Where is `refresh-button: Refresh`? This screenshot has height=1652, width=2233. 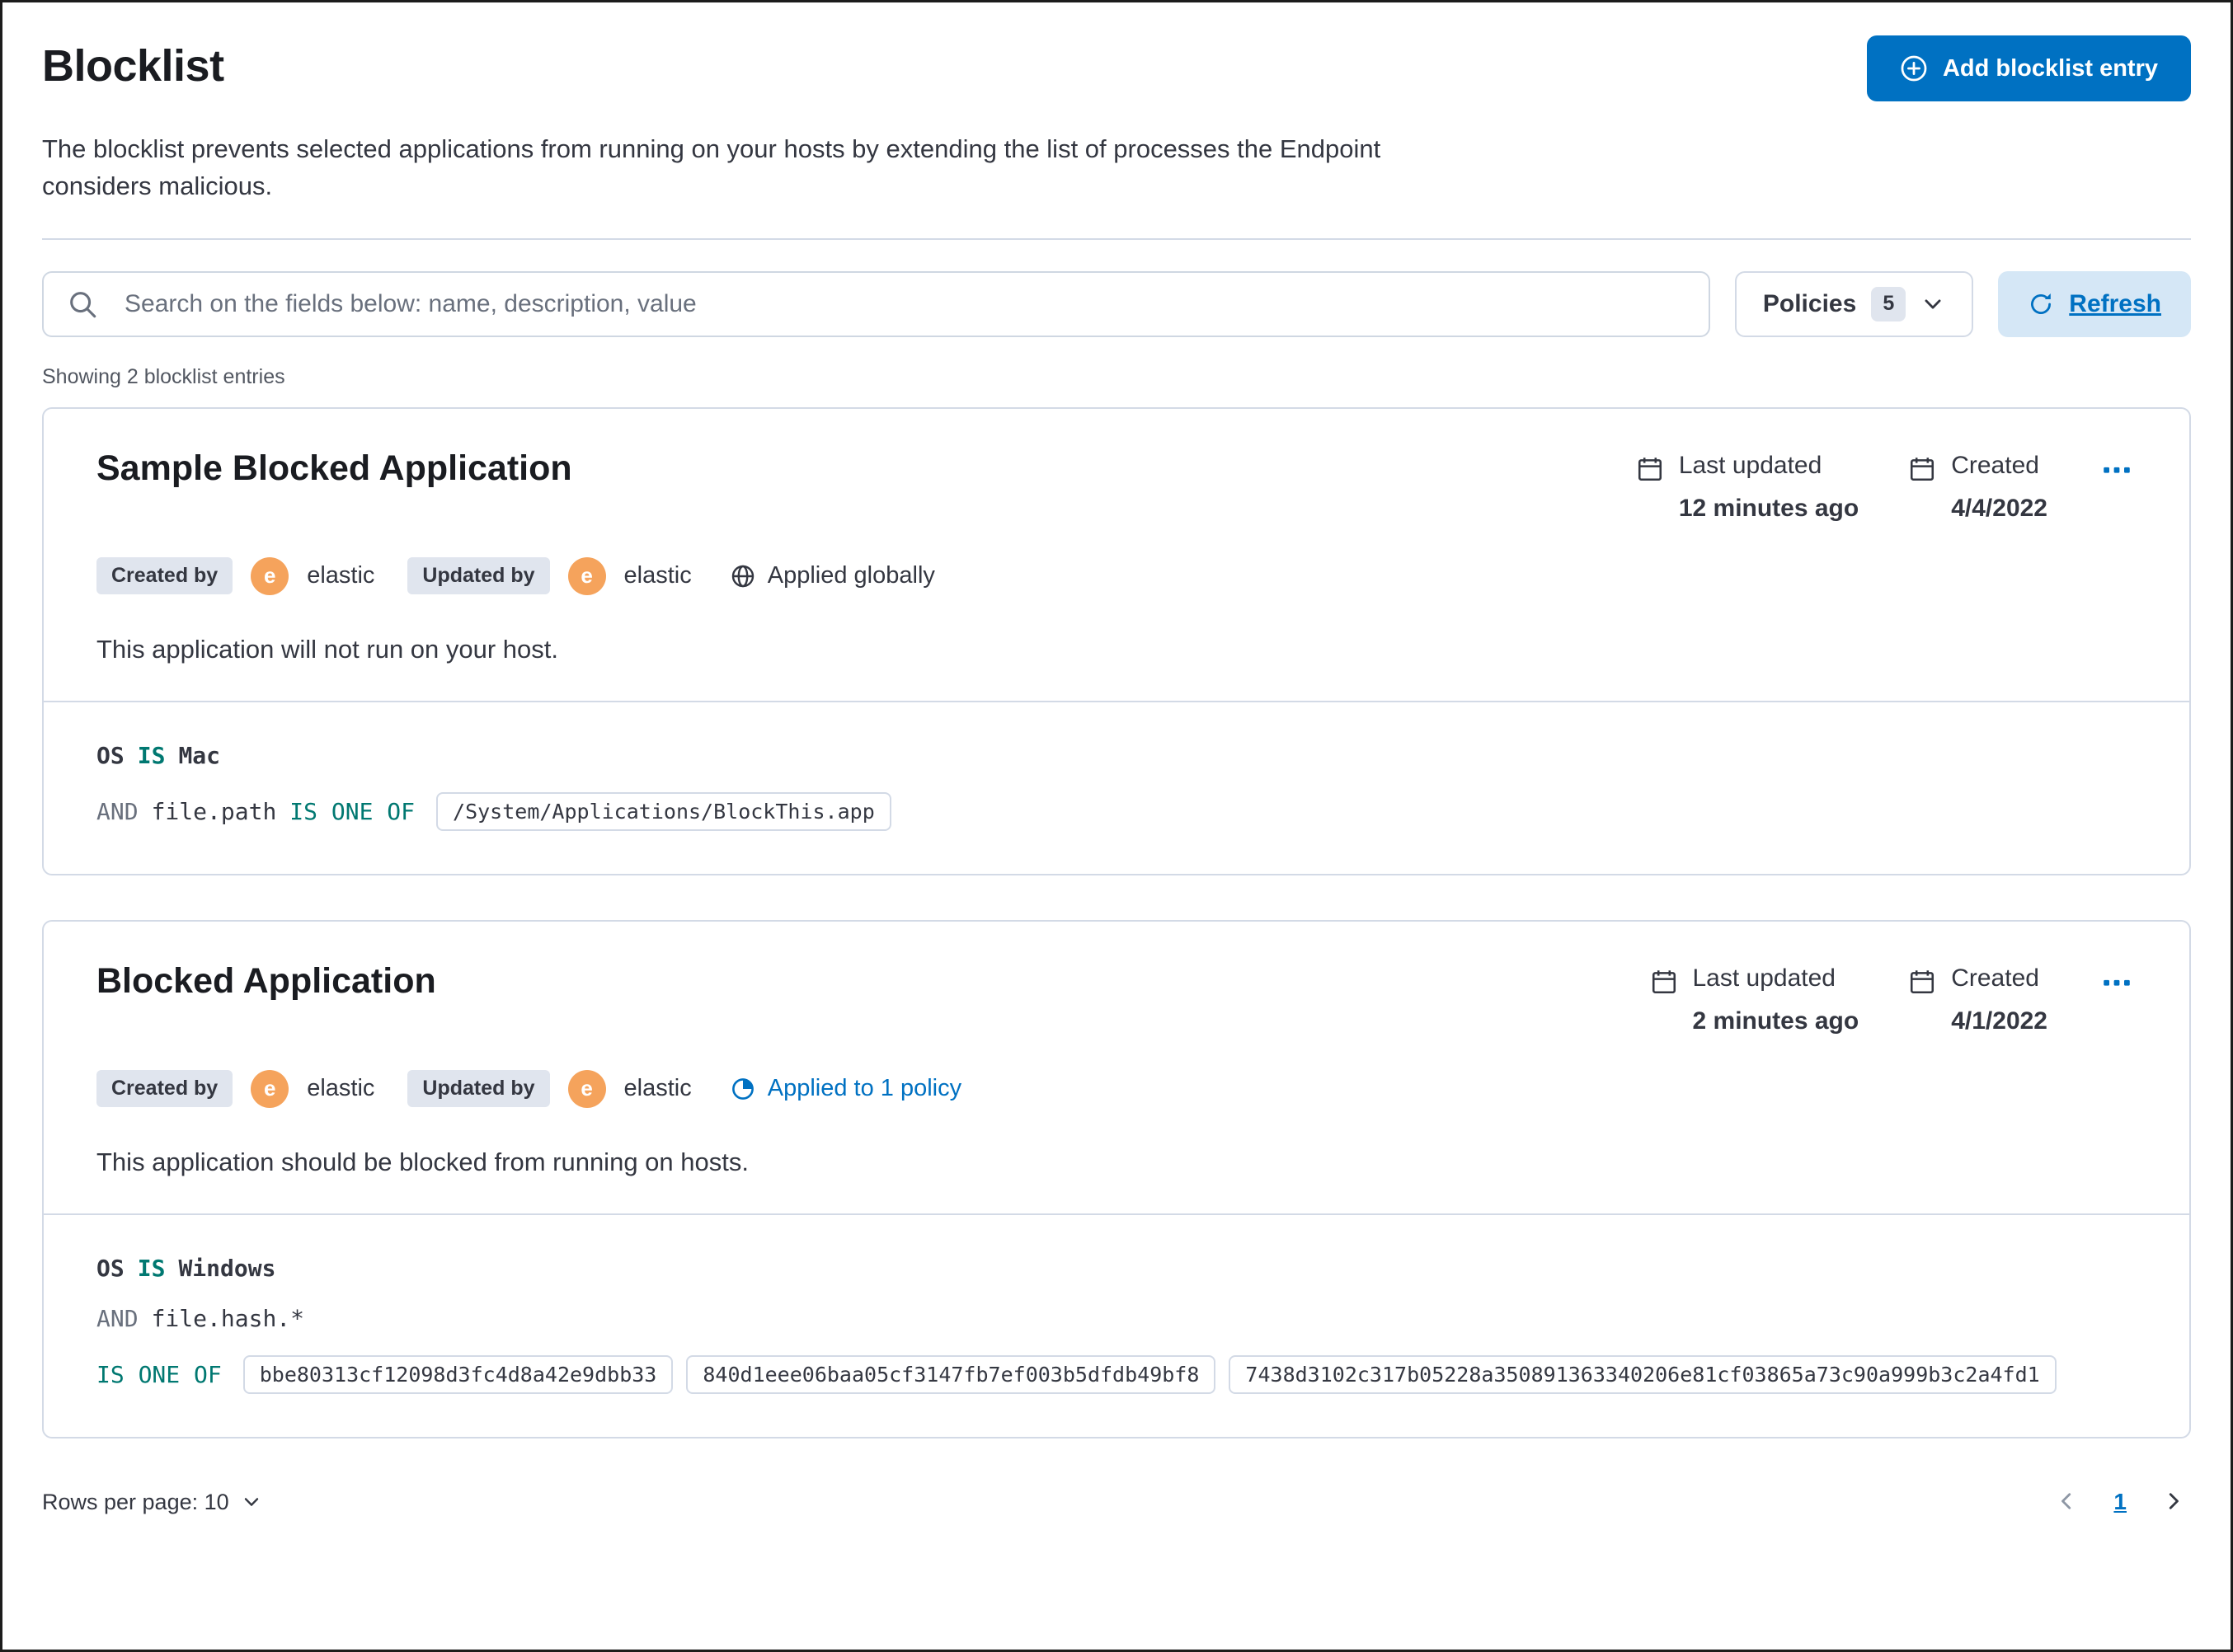 refresh-button: Refresh is located at coordinates (2094, 304).